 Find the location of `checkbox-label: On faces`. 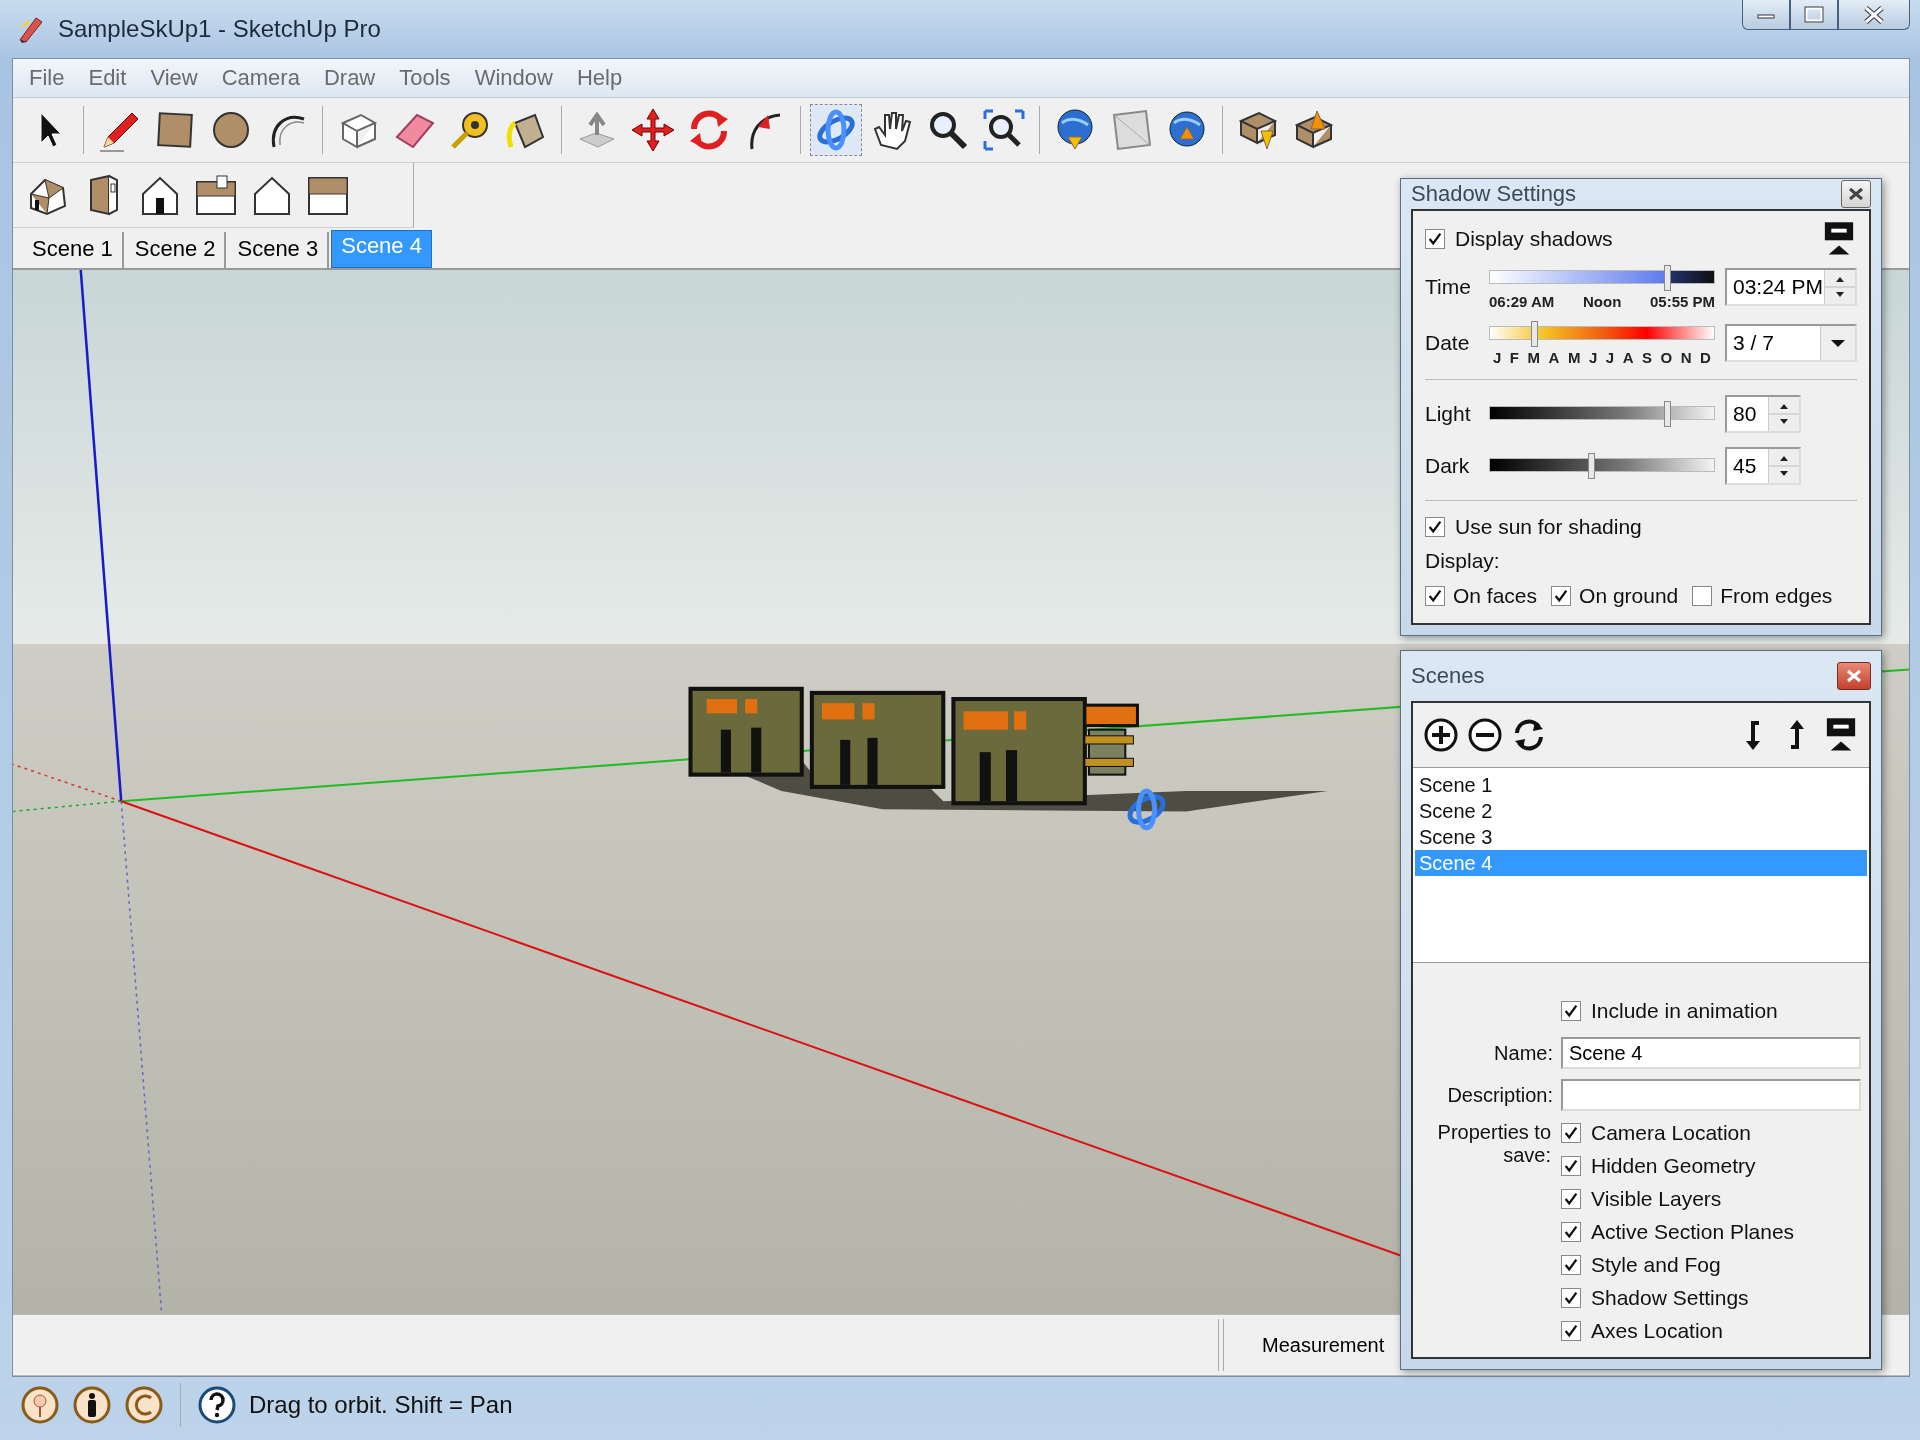

checkbox-label: On faces is located at coordinates (1495, 596).